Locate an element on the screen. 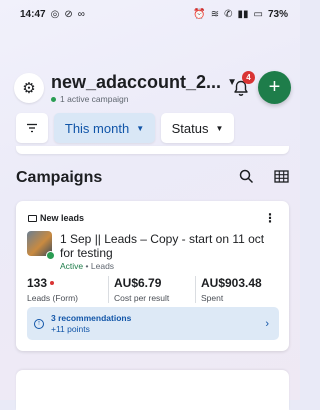 This screenshot has width=320, height=410. campaign-meta: Active • Leads is located at coordinates (87, 266).